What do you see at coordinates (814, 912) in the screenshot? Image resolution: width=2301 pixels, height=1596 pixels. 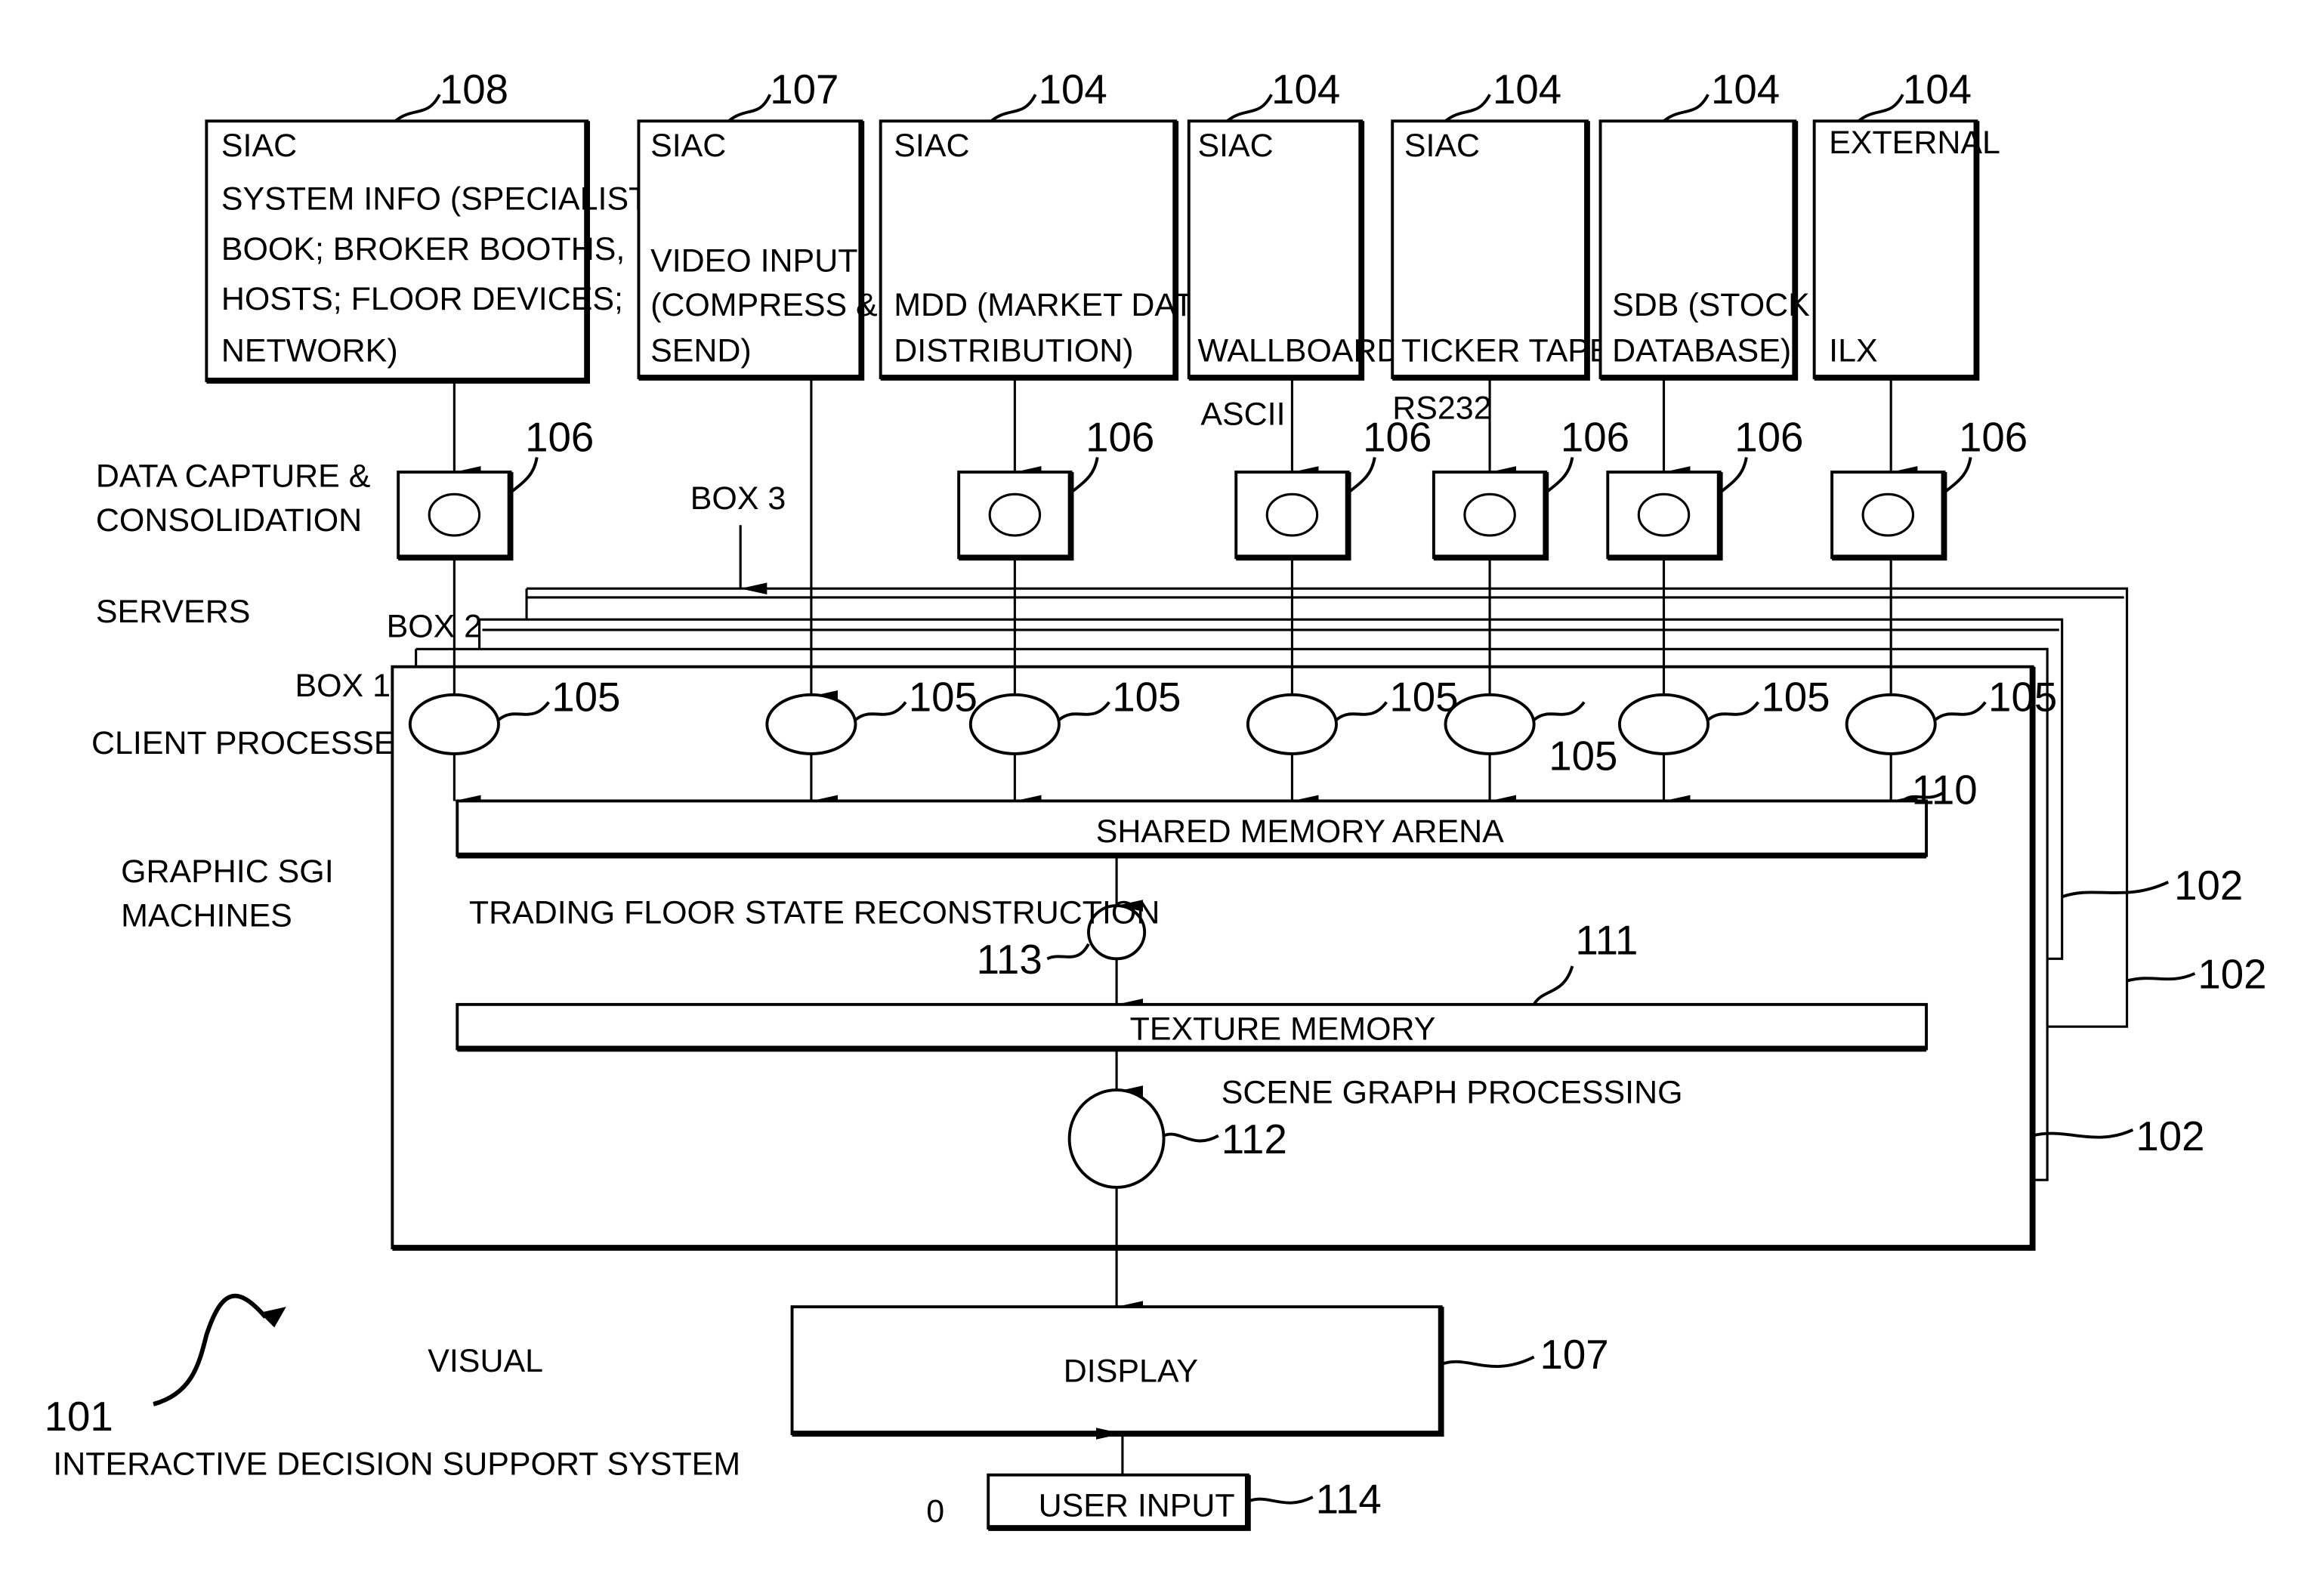 I see `svg-text:TRADING FLOOR STATE RECONSTRUC: TRADING FLOOR STATE RECONSTRUCTION` at bounding box center [814, 912].